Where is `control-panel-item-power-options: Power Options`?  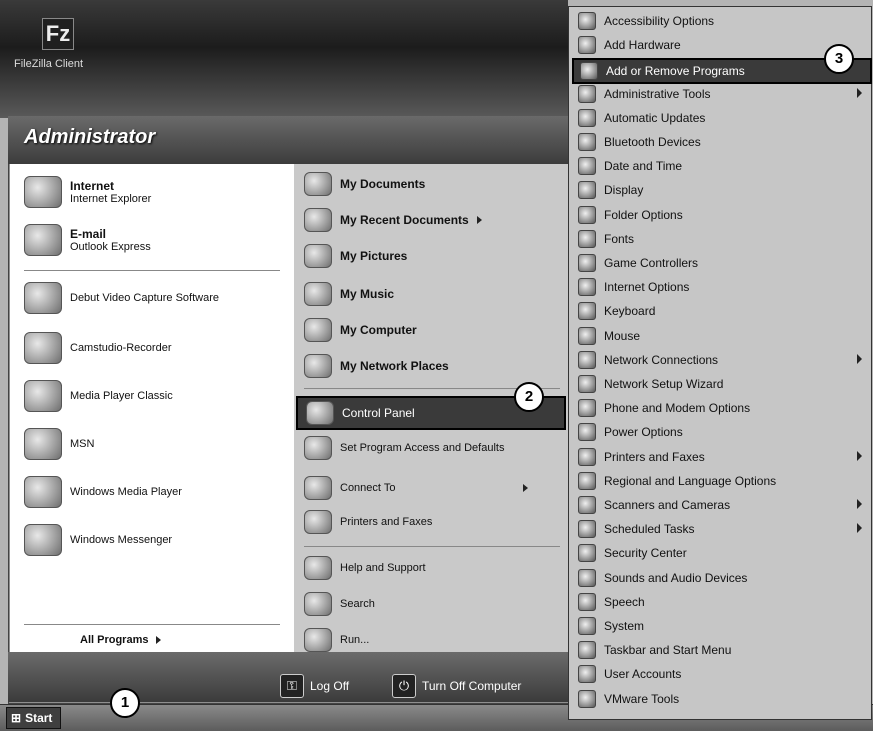
control-panel-item-power-options: Power Options is located at coordinates (720, 432).